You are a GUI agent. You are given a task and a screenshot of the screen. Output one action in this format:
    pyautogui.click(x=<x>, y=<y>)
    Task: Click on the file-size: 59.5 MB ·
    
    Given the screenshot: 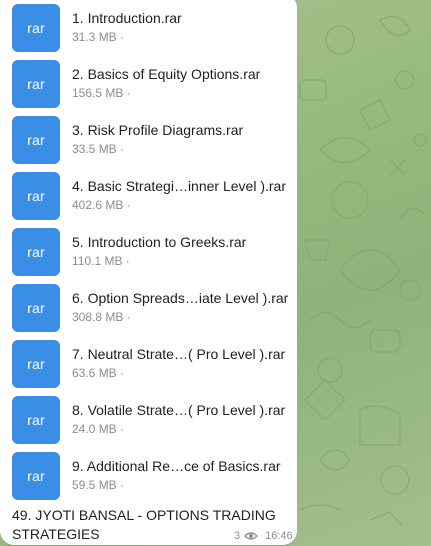 What is the action you would take?
    pyautogui.click(x=98, y=485)
    